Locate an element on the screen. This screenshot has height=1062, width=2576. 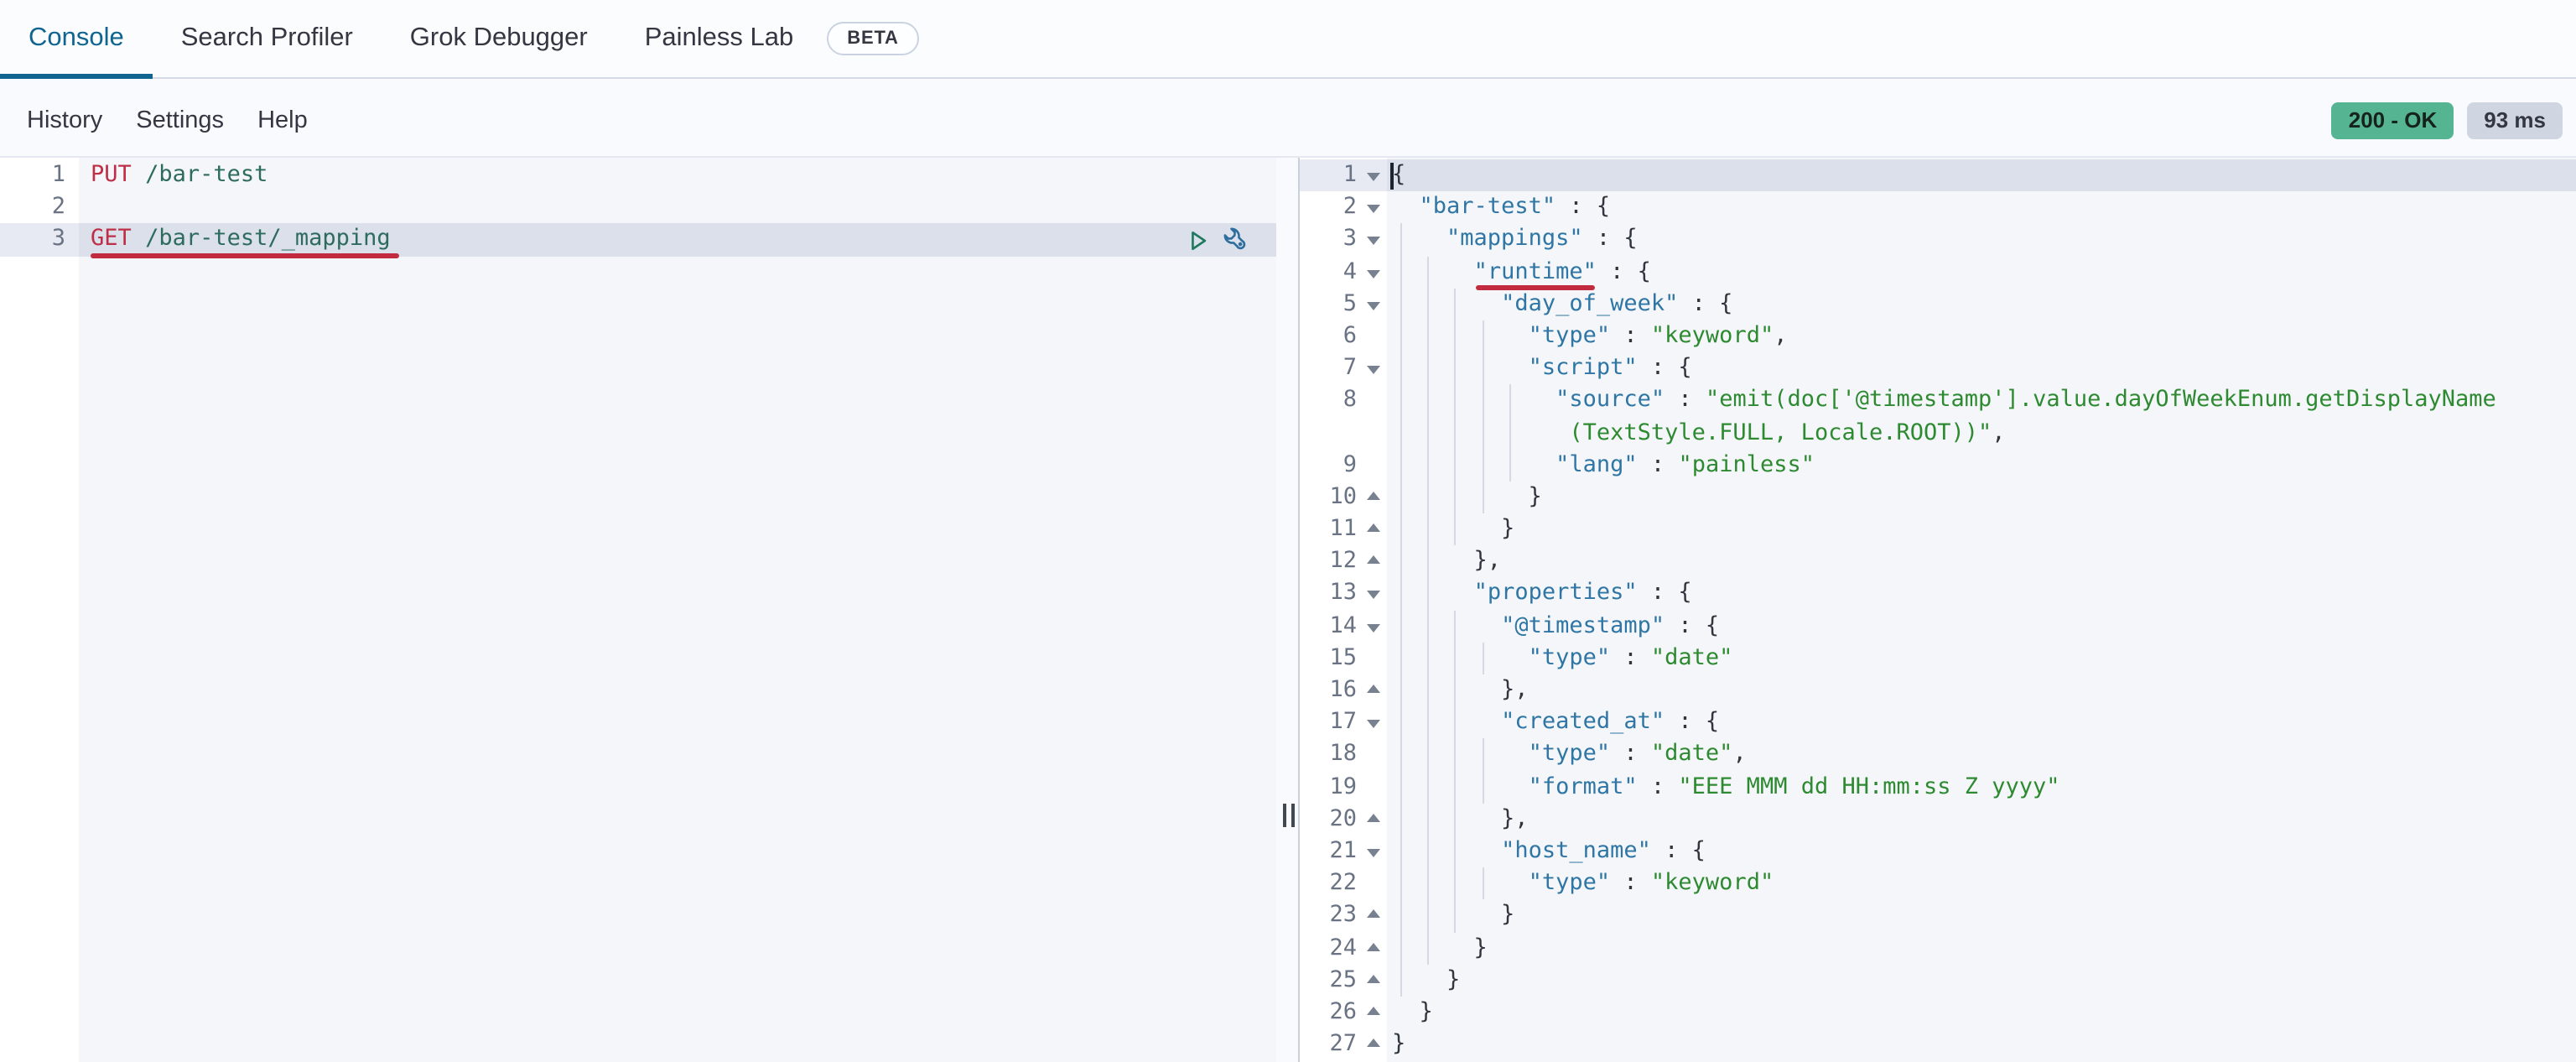
menu-help: Help is located at coordinates (282, 120).